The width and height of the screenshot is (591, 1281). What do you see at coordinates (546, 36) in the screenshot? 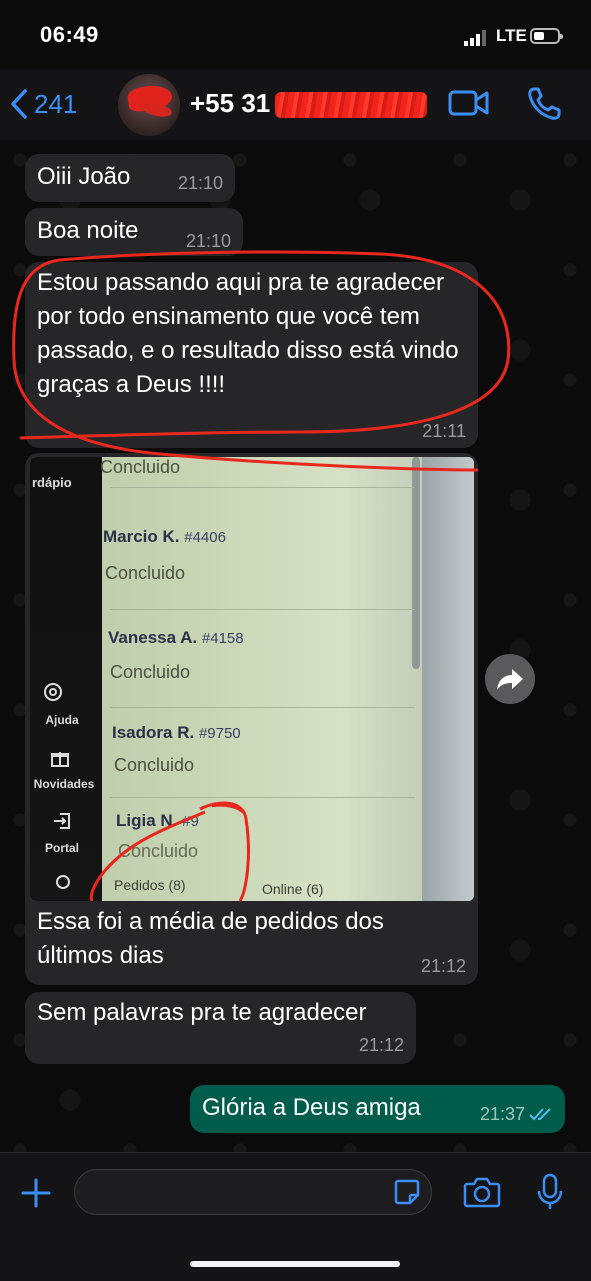
I see `battery-icon` at bounding box center [546, 36].